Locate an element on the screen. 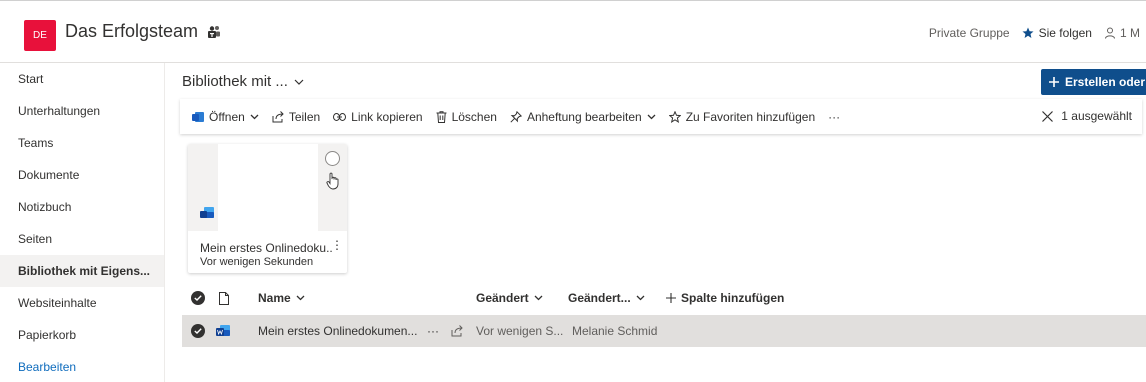  members-button: 1 M is located at coordinates (1122, 33).